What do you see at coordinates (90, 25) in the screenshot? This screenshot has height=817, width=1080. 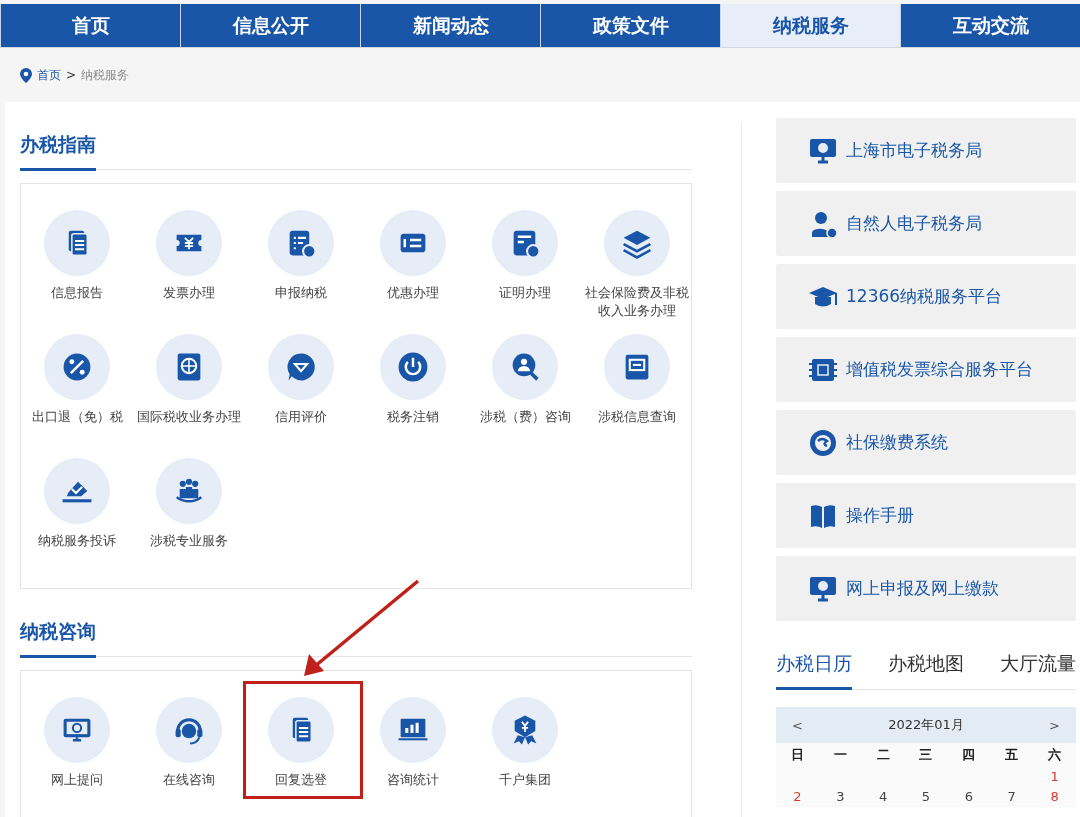 I see `nav-tab: 首页` at bounding box center [90, 25].